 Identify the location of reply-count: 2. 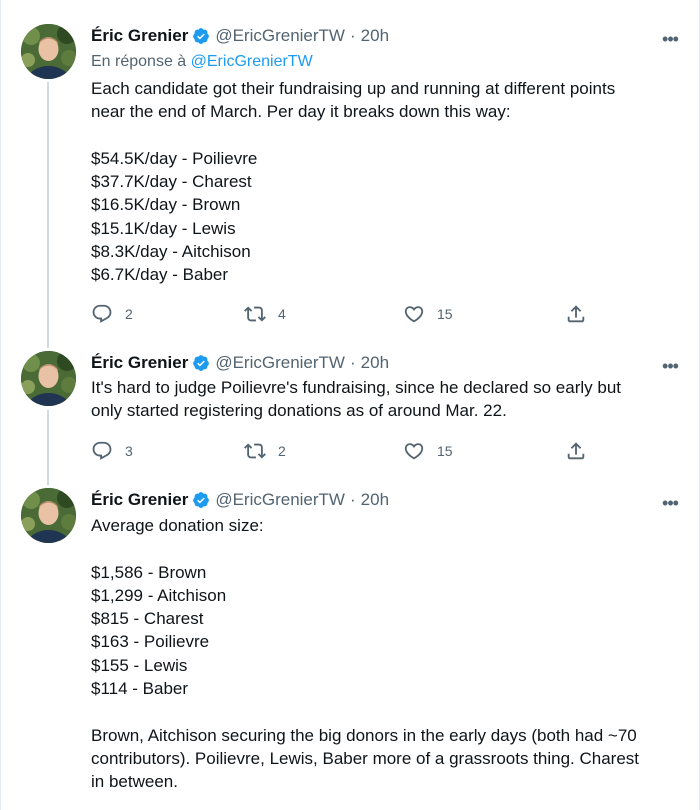
(129, 314).